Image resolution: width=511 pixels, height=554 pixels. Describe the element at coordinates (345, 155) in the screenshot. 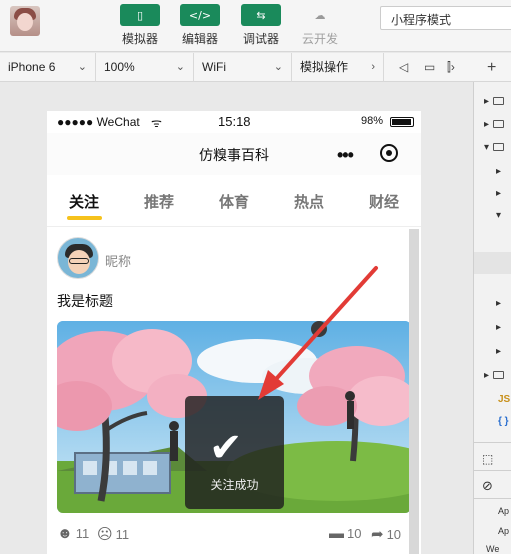

I see `more-icon: •••` at that location.